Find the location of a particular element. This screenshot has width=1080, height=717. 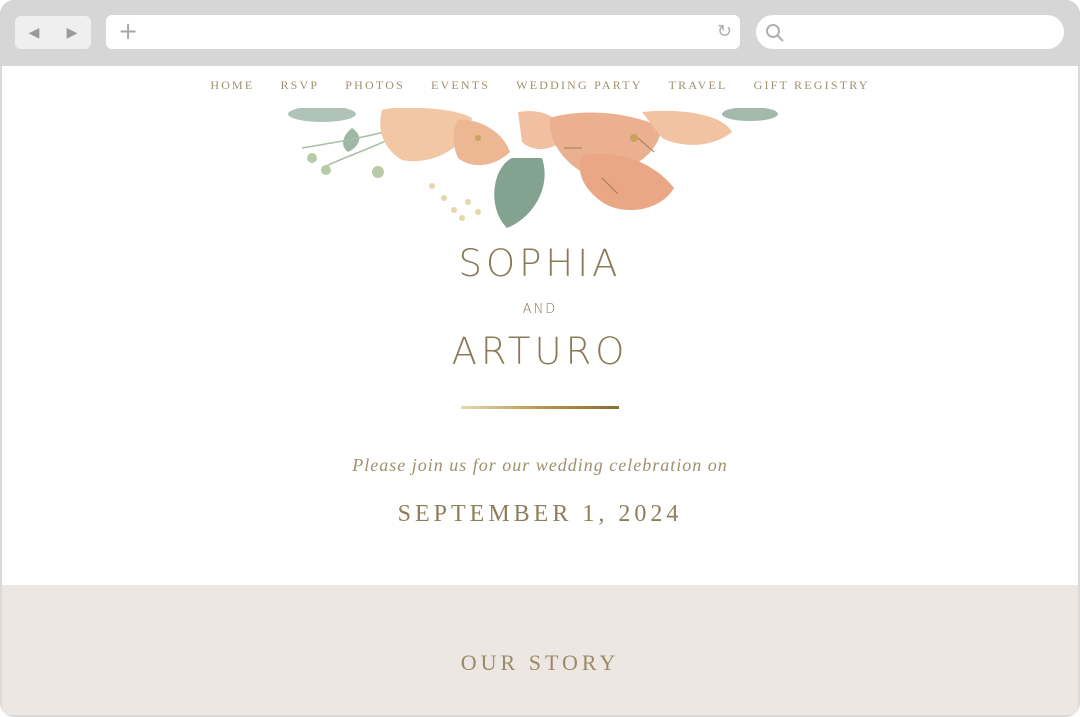

wedding-date: SEPTEMBER 1, 2024 is located at coordinates (540, 514).